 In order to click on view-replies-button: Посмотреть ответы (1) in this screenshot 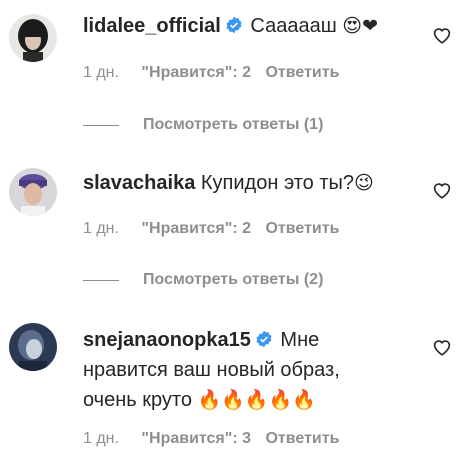, I will do `click(203, 125)`.